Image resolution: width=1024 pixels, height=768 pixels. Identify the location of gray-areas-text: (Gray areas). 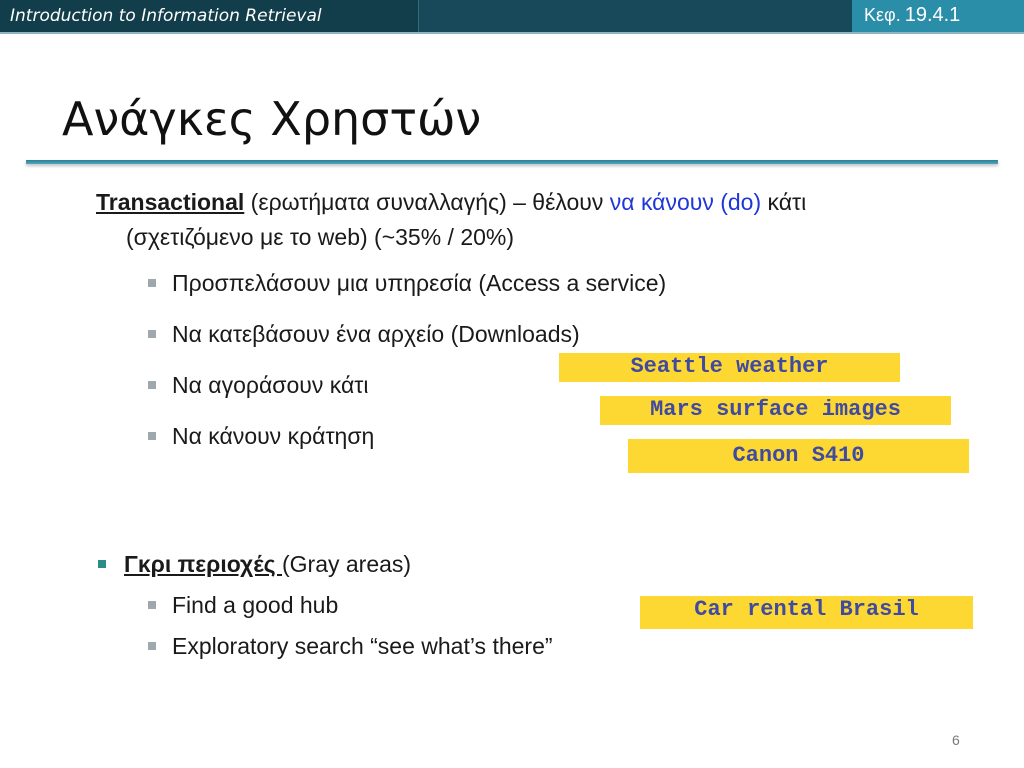
(347, 564).